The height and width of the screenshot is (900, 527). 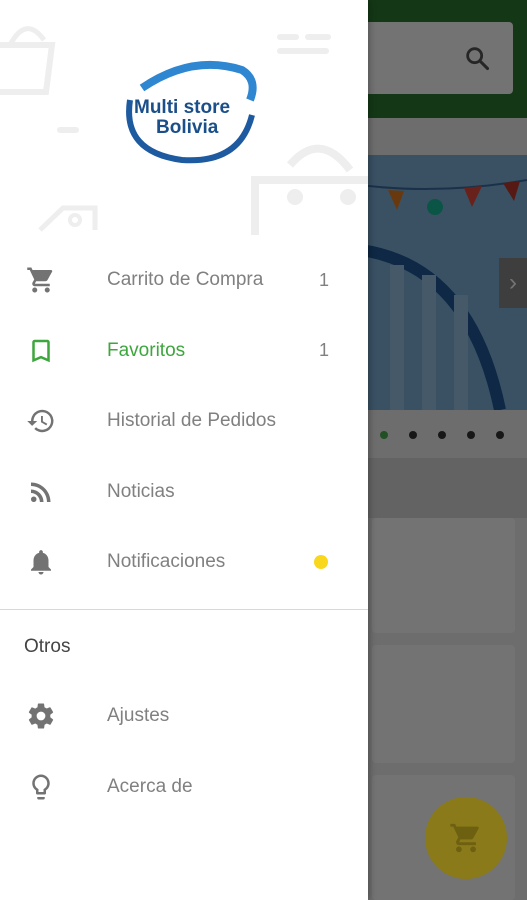 I want to click on bag-doodle-icon, so click(x=309, y=189).